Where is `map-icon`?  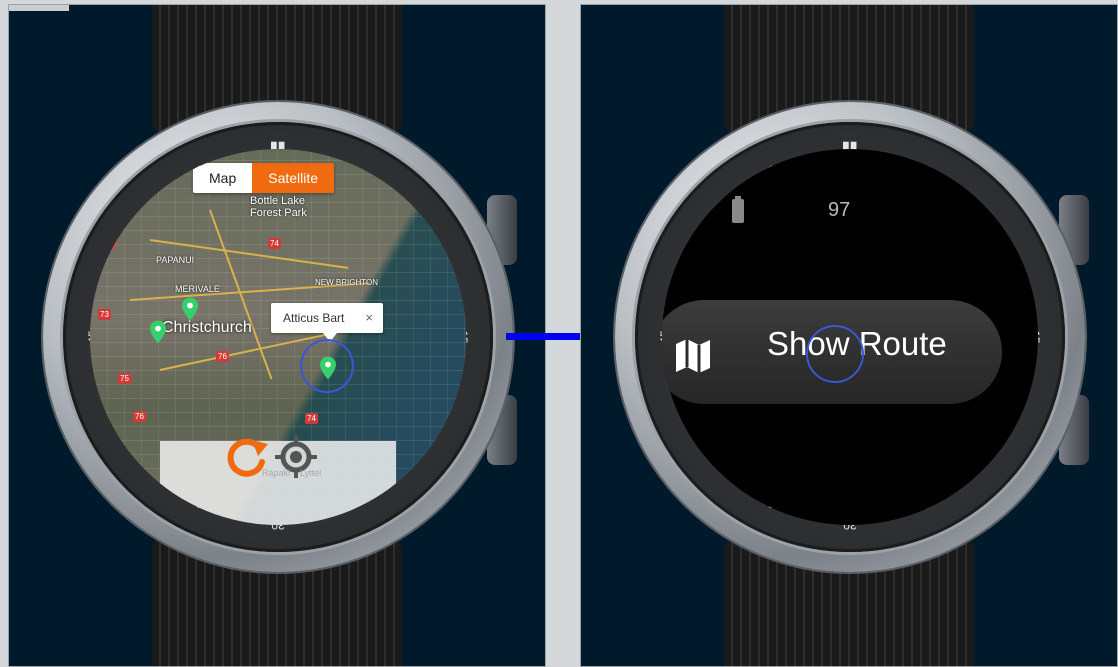
map-icon is located at coordinates (693, 356).